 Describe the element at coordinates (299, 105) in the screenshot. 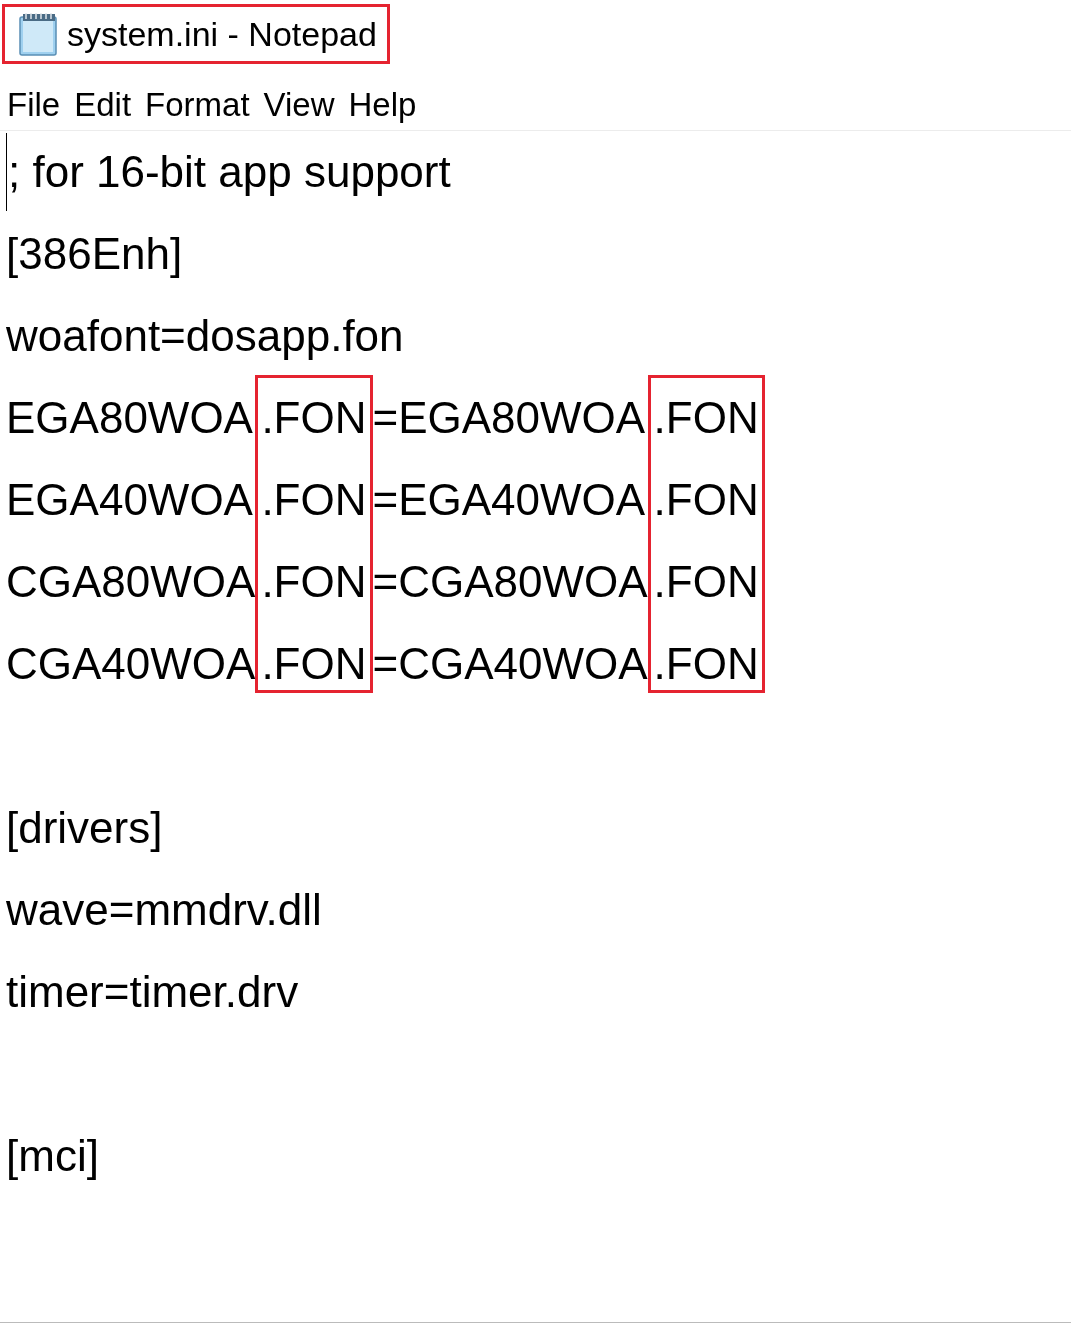

I see `menu-item: View` at that location.